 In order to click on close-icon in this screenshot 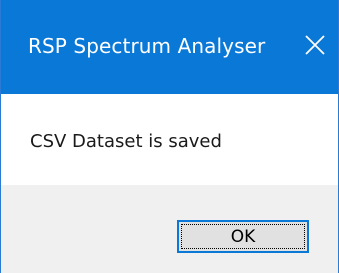, I will do `click(315, 45)`.